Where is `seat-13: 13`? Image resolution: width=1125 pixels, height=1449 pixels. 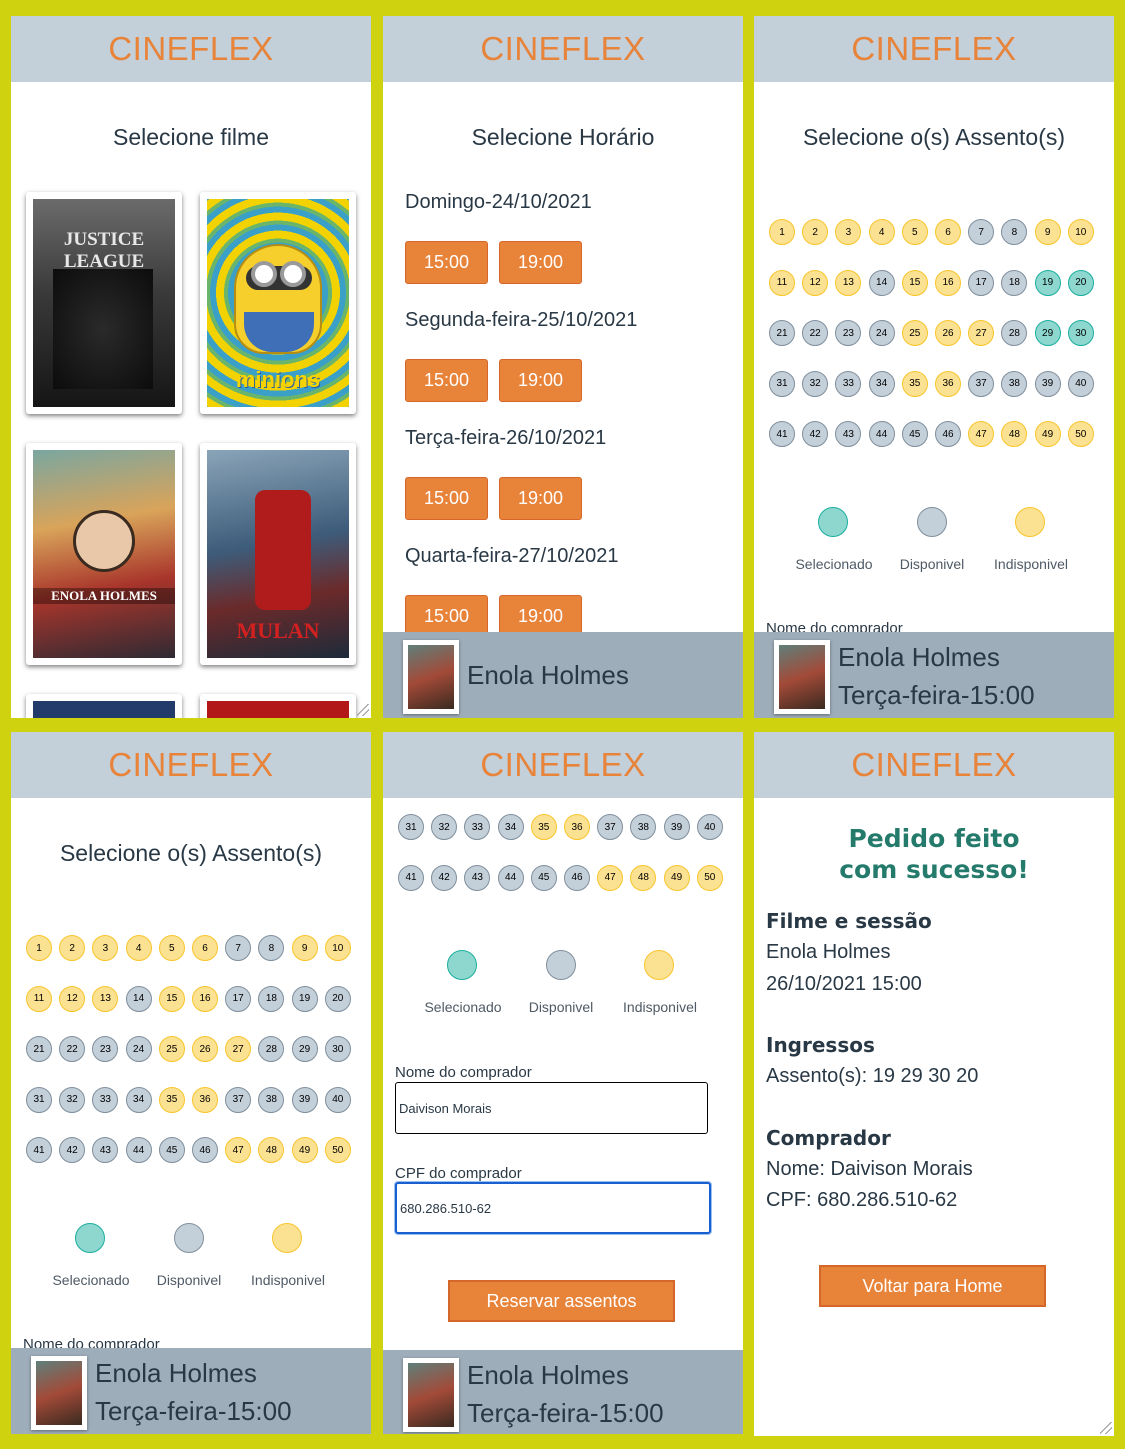
seat-13: 13 is located at coordinates (105, 998).